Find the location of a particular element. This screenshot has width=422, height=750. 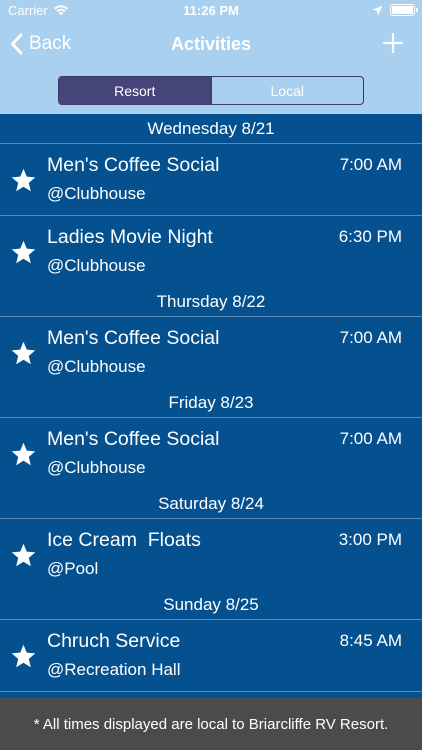

event-location: @Pool is located at coordinates (73, 568).